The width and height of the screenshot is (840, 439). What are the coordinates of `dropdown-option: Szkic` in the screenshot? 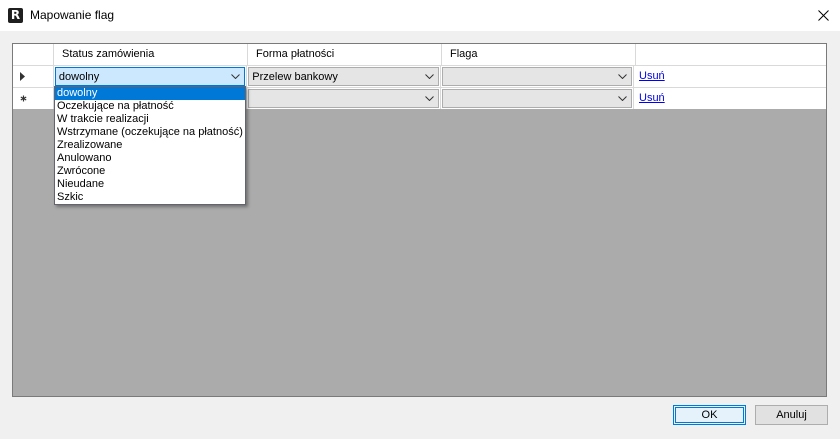 It's located at (150, 197).